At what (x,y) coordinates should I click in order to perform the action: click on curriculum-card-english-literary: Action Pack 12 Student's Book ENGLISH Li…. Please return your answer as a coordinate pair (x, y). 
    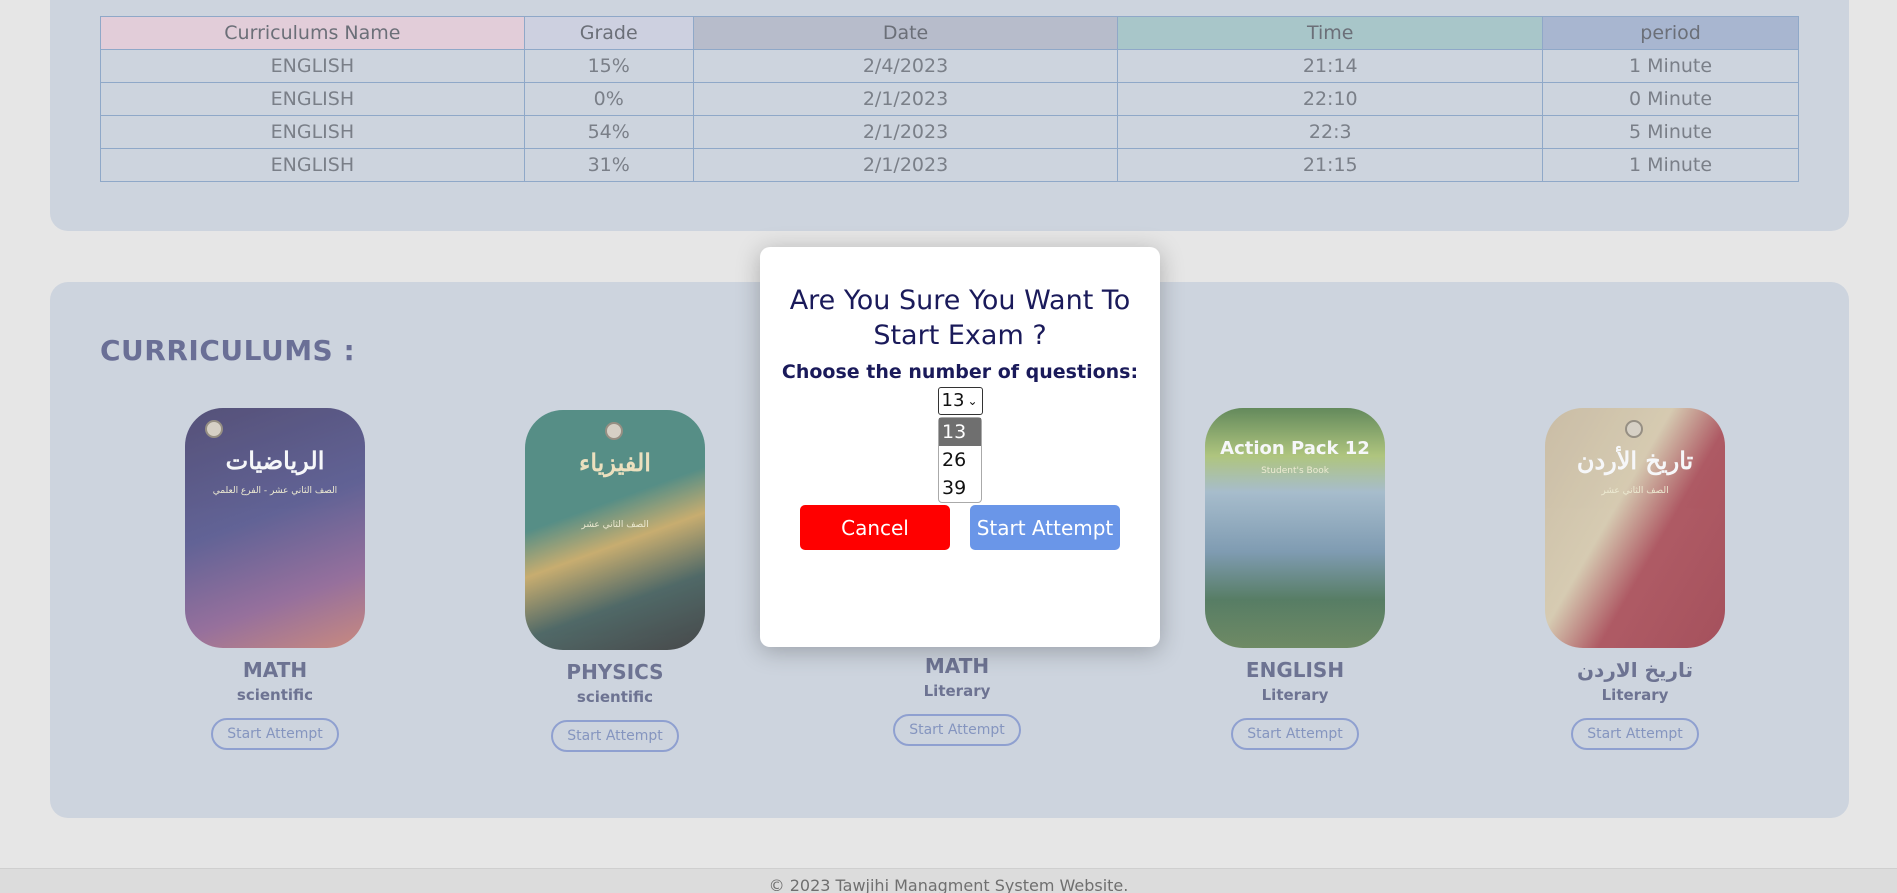
    Looking at the image, I should click on (1295, 579).